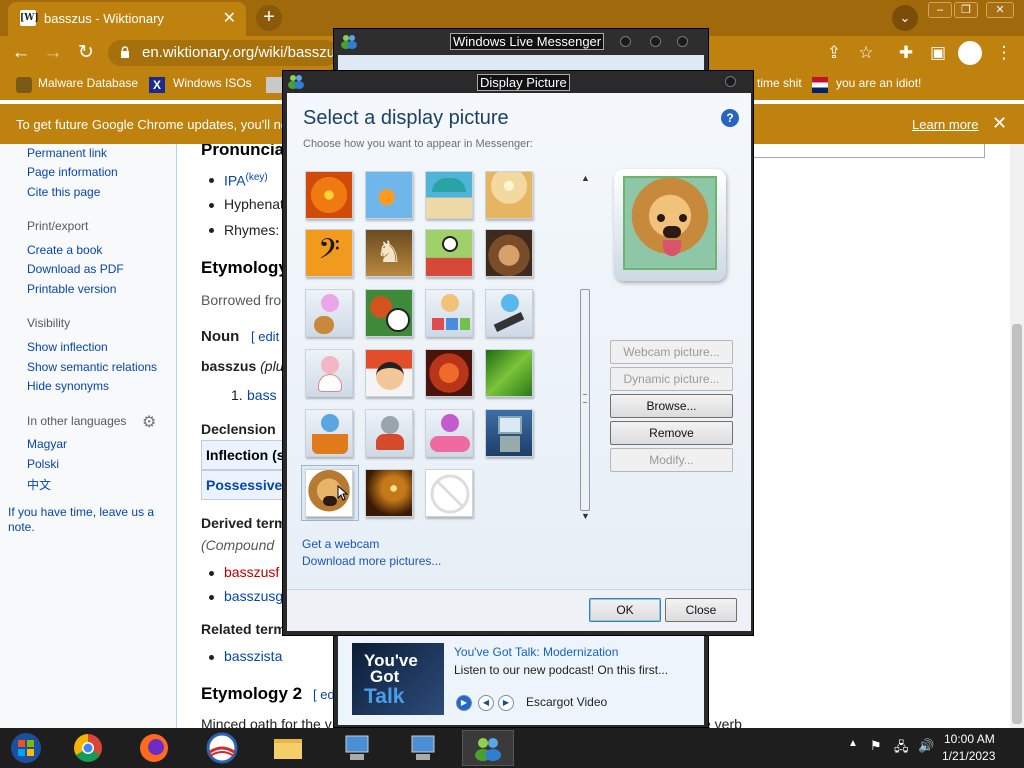 This screenshot has height=768, width=1024. I want to click on dialog-close-button, so click(730, 81).